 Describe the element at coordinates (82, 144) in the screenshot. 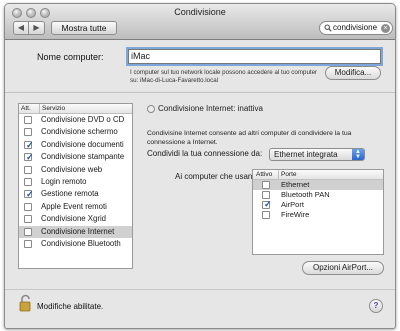

I see `service-label: Condivisione documenti` at that location.